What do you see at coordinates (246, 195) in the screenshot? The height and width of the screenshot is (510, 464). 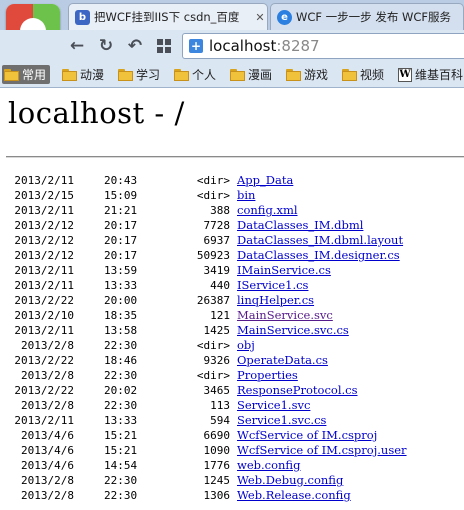 I see `entry-link: bin` at bounding box center [246, 195].